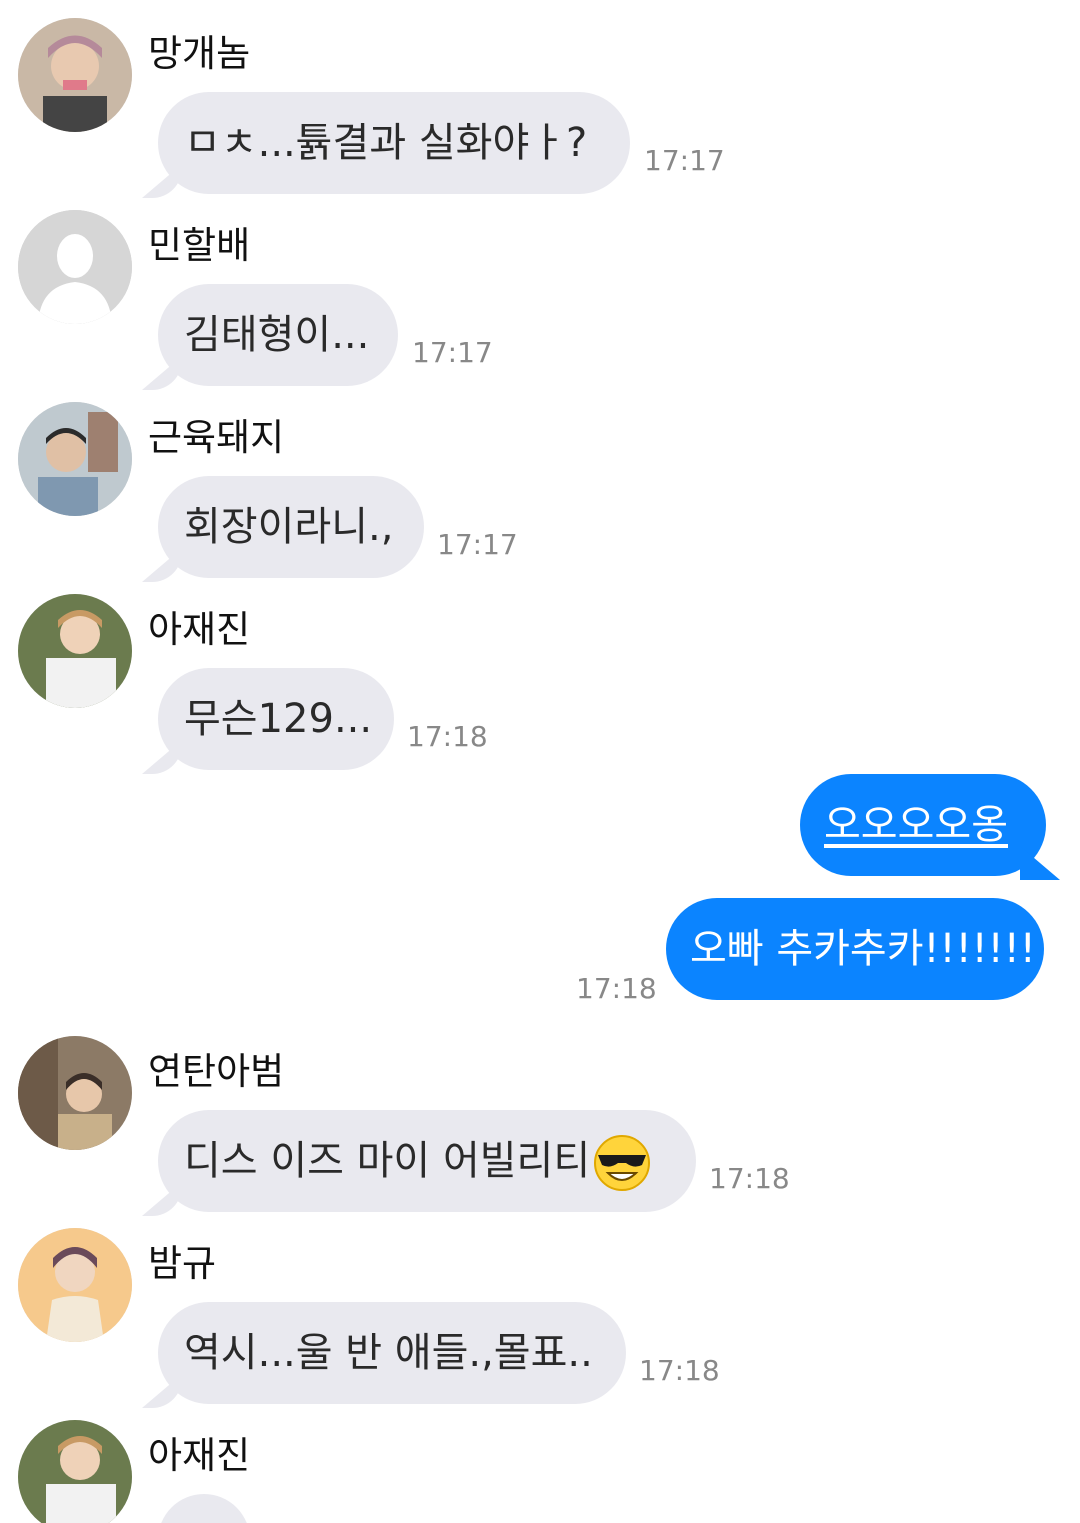 Image resolution: width=1080 pixels, height=1523 pixels. I want to click on message-bubble: ?, so click(204, 1508).